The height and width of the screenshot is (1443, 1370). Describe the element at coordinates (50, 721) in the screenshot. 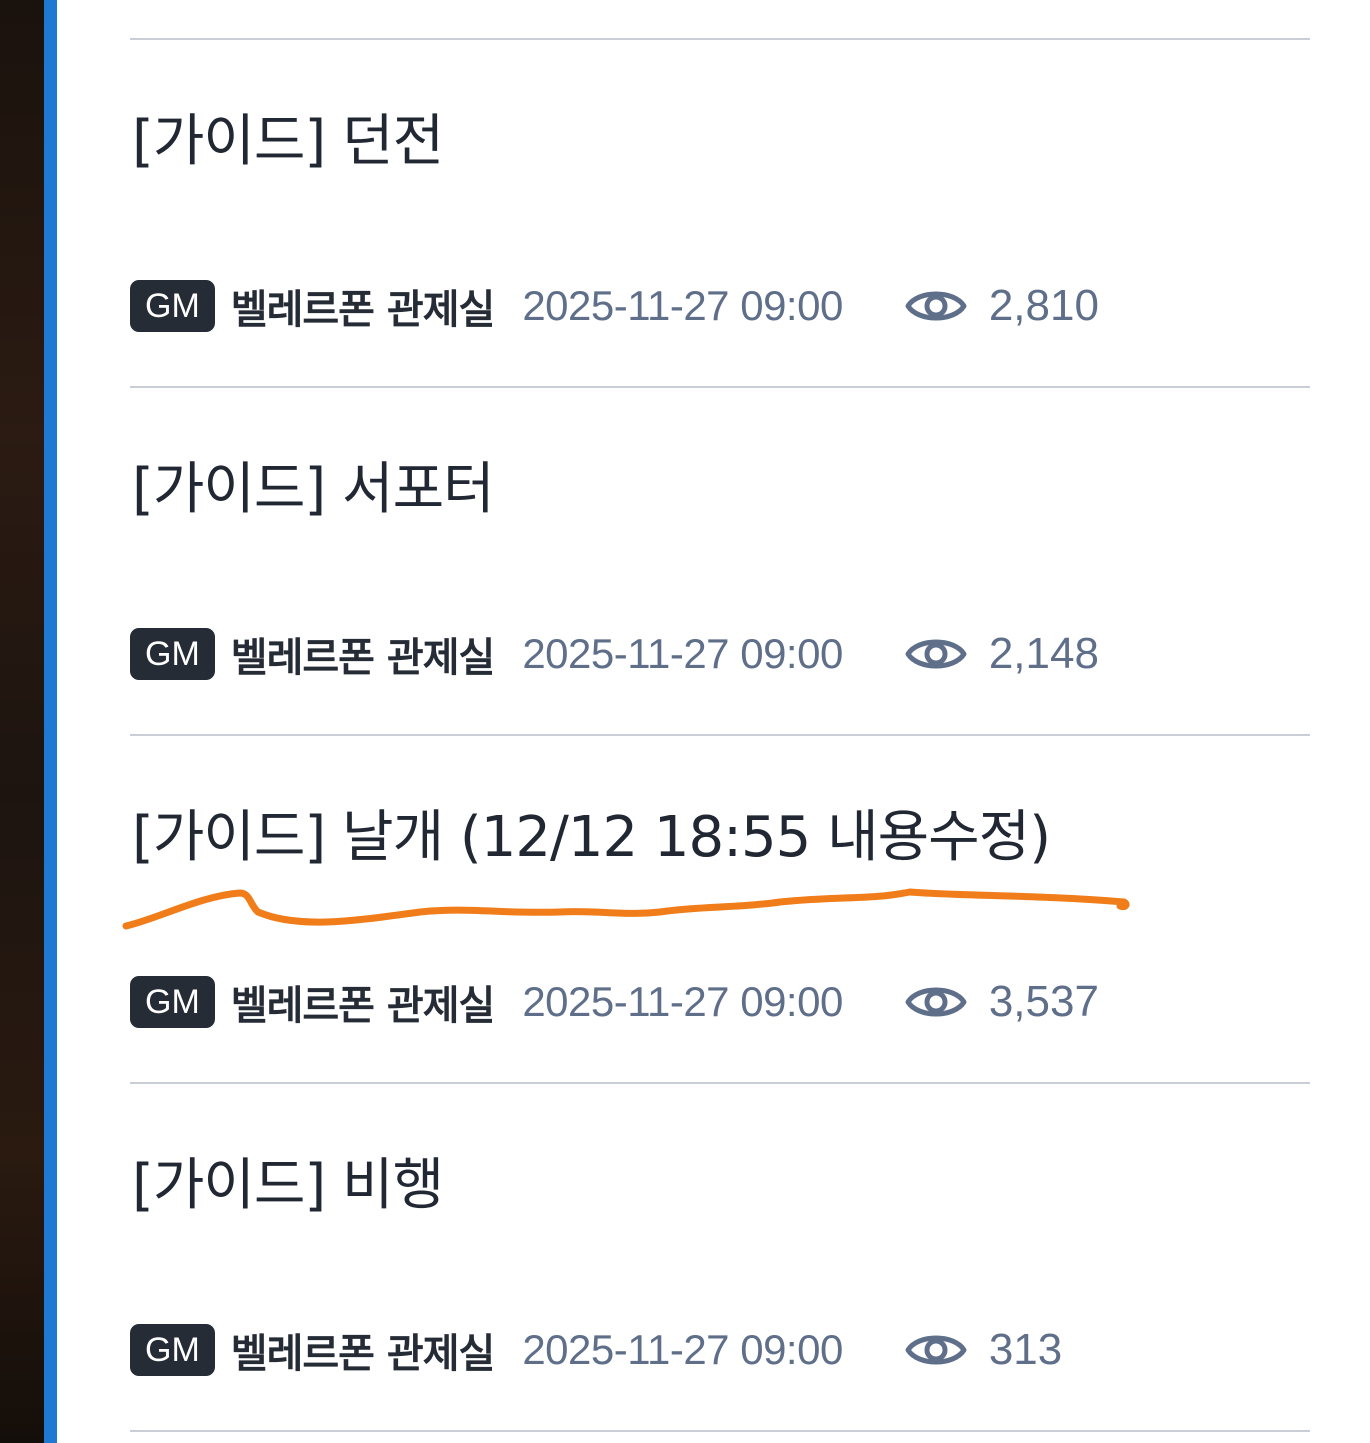

I see `accent-bar` at that location.